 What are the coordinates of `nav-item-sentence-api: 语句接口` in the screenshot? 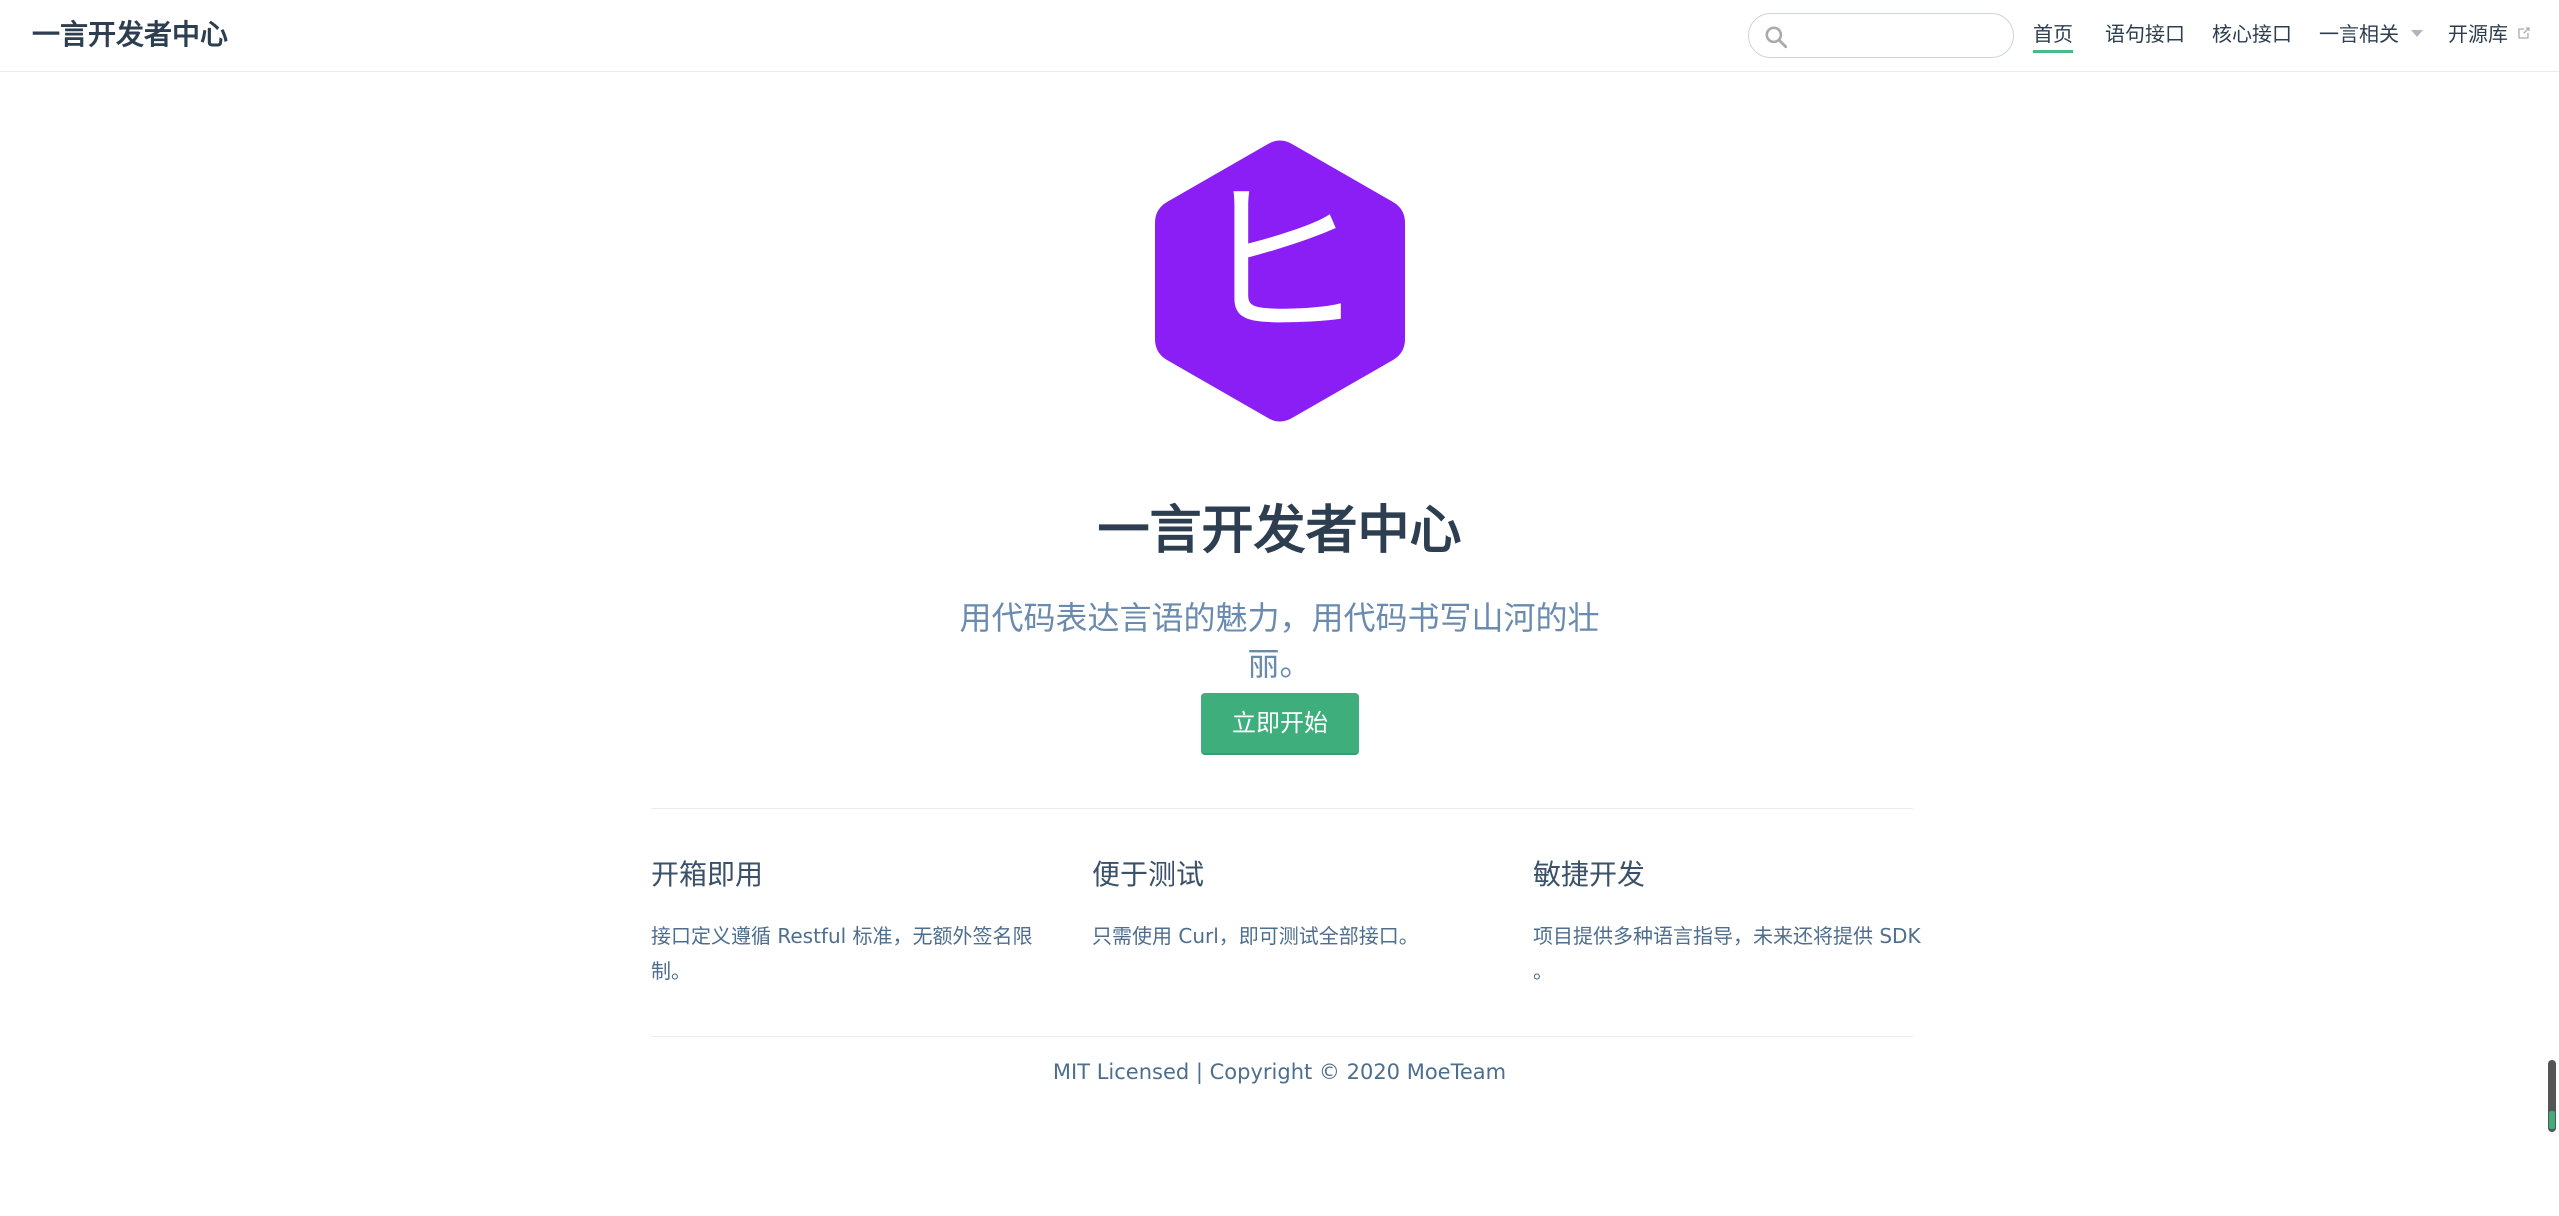 It's located at (2145, 34).